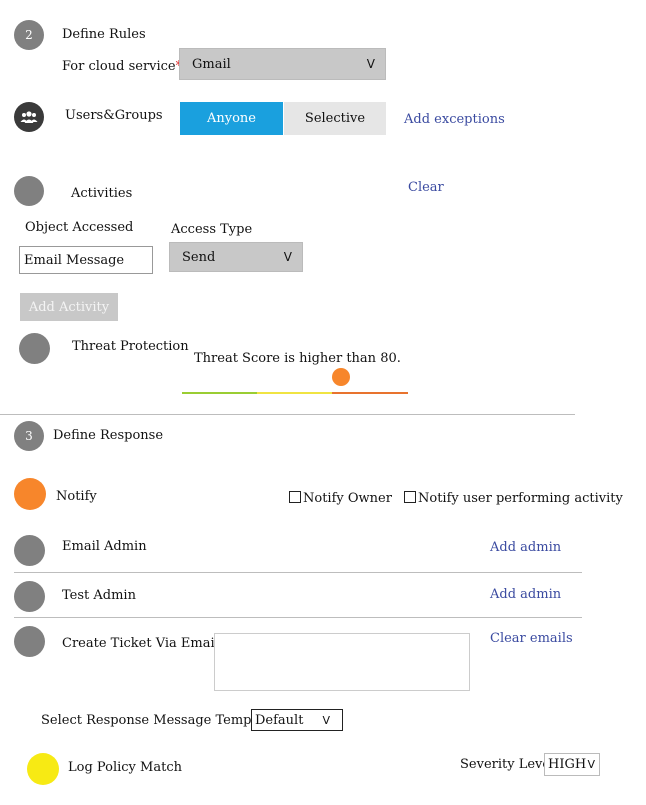 The width and height of the screenshot is (646, 805). Describe the element at coordinates (410, 497) in the screenshot. I see `notify-user-checkbox` at that location.